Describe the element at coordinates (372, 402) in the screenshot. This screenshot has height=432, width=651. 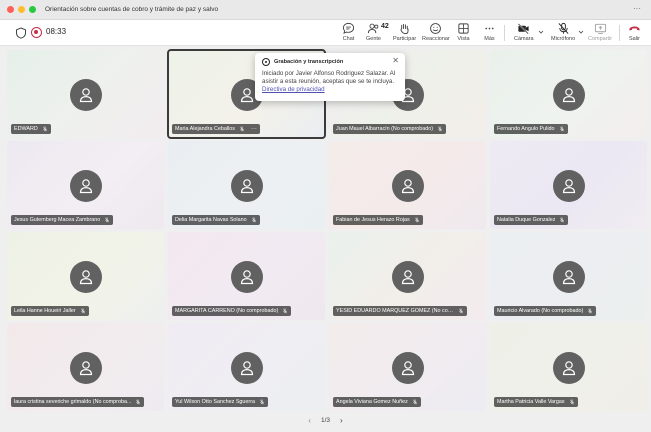
I see `participant-name: Angela Viviana Gomez Nuñez` at that location.